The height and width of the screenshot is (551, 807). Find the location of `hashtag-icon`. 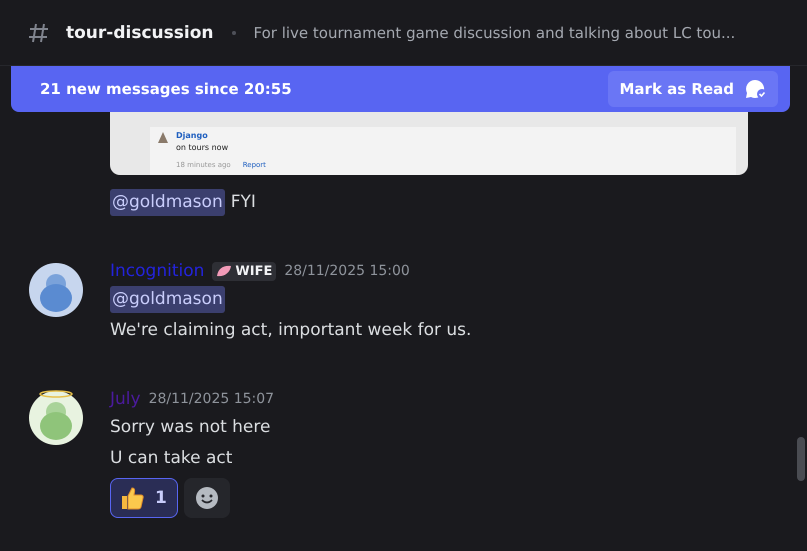

hashtag-icon is located at coordinates (39, 33).